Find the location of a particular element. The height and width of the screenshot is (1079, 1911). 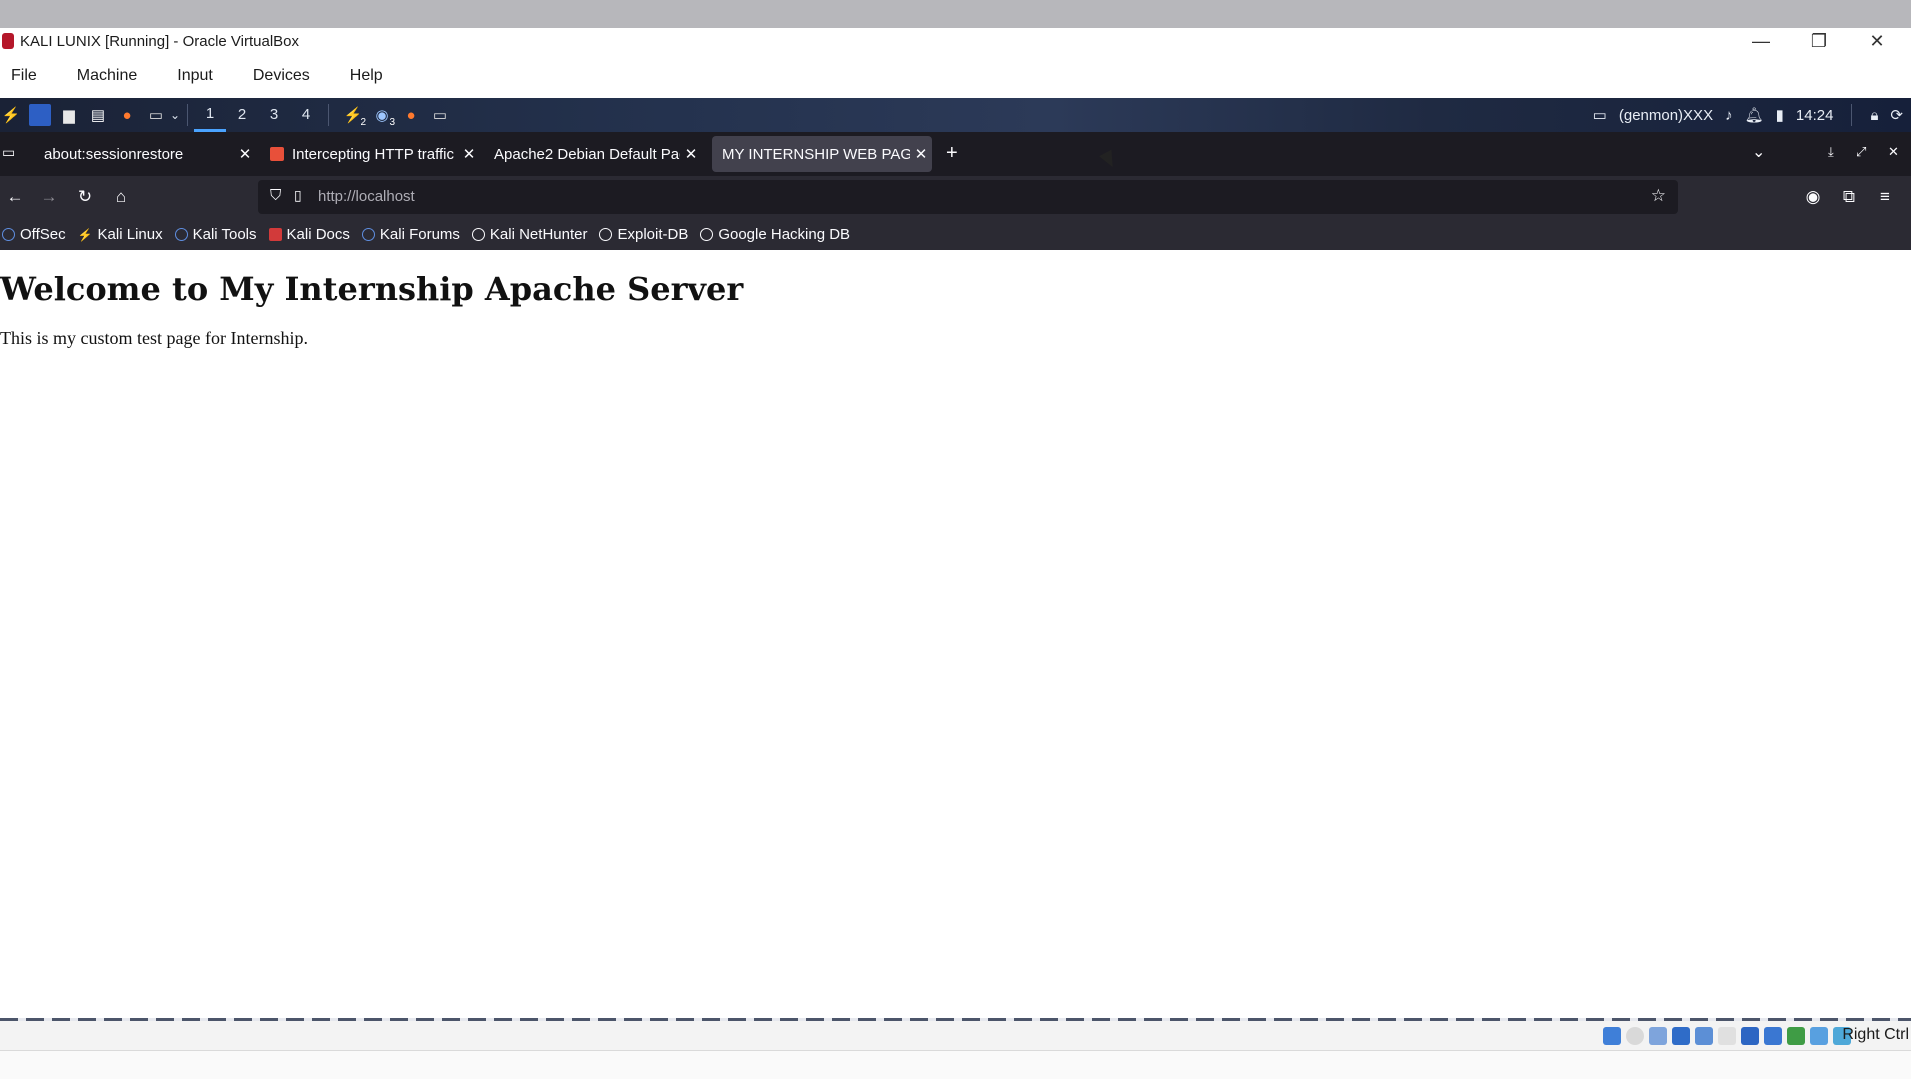

reload-button: ↻ is located at coordinates (85, 197).